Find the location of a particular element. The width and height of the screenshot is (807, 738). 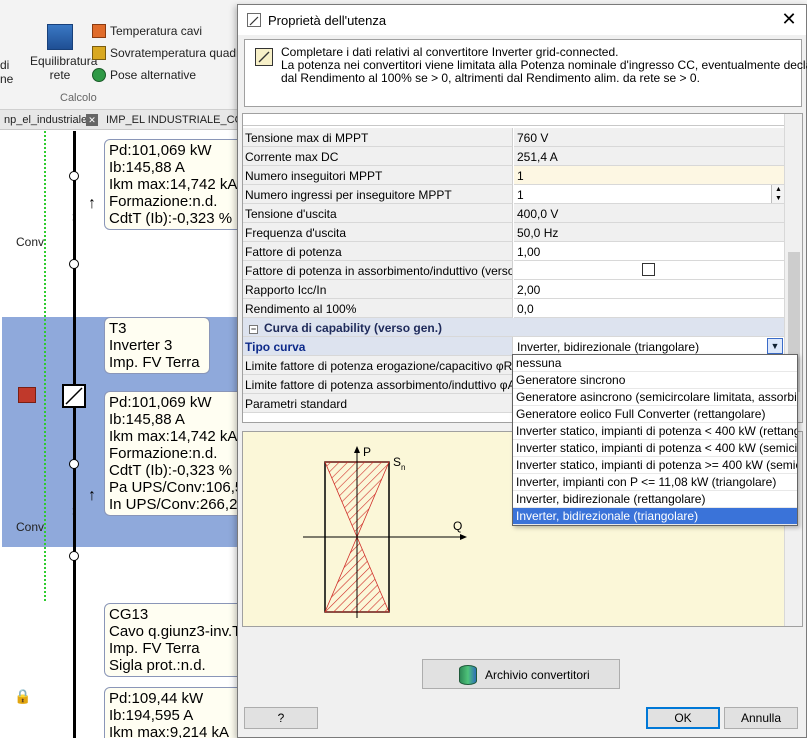

temperatura-cavi-button: Temperatura cavi is located at coordinates (147, 31).